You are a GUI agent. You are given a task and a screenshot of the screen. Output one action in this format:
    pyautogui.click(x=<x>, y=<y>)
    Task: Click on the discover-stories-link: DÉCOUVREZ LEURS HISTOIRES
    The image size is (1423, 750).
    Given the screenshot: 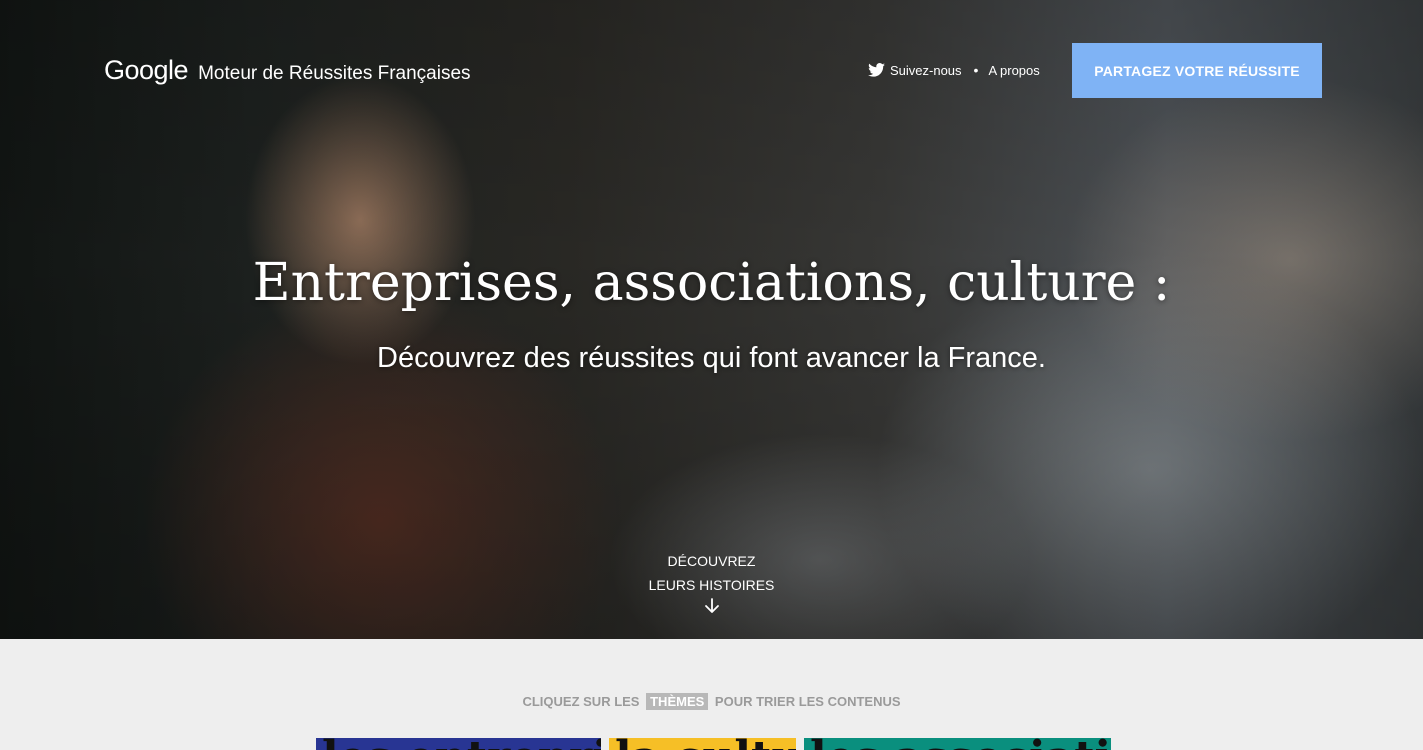 What is the action you would take?
    pyautogui.click(x=711, y=582)
    